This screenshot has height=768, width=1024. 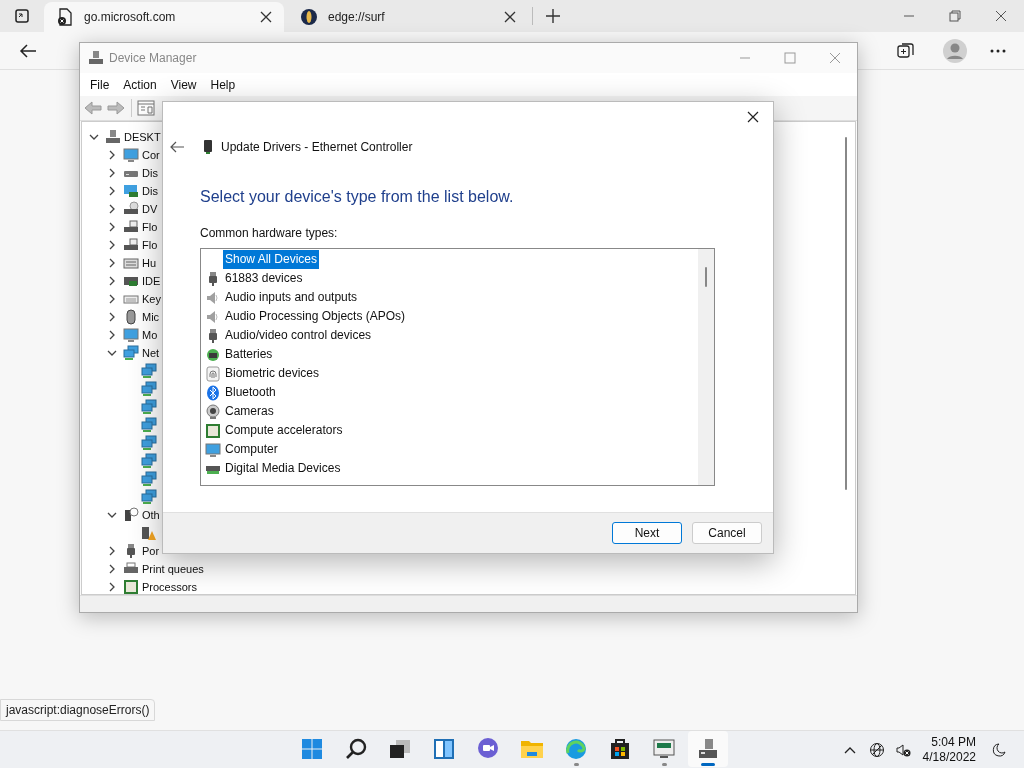 What do you see at coordinates (444, 749) in the screenshot?
I see `widgets-icon` at bounding box center [444, 749].